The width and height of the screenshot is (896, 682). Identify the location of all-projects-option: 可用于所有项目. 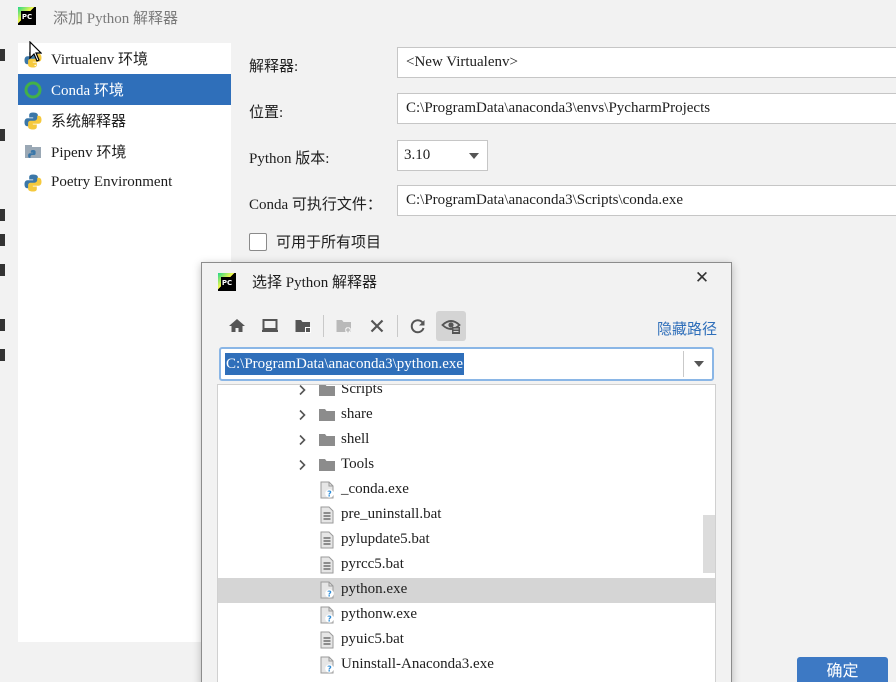
(315, 241).